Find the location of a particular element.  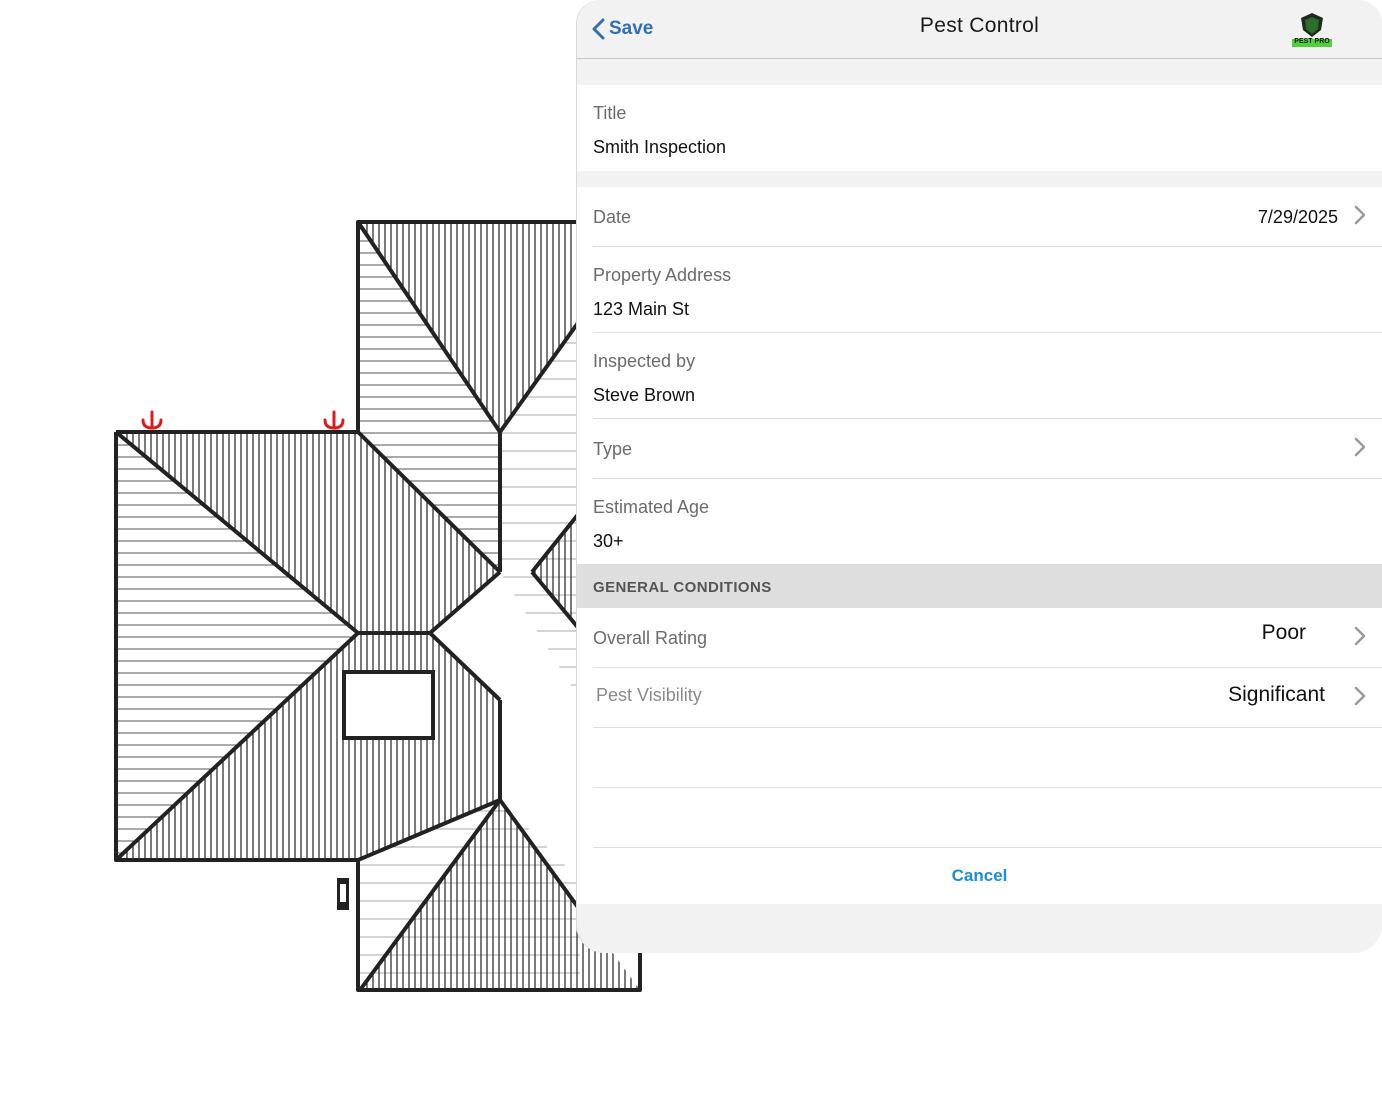

navigation-bar: Save Pest Control PEST PRO is located at coordinates (979, 29).